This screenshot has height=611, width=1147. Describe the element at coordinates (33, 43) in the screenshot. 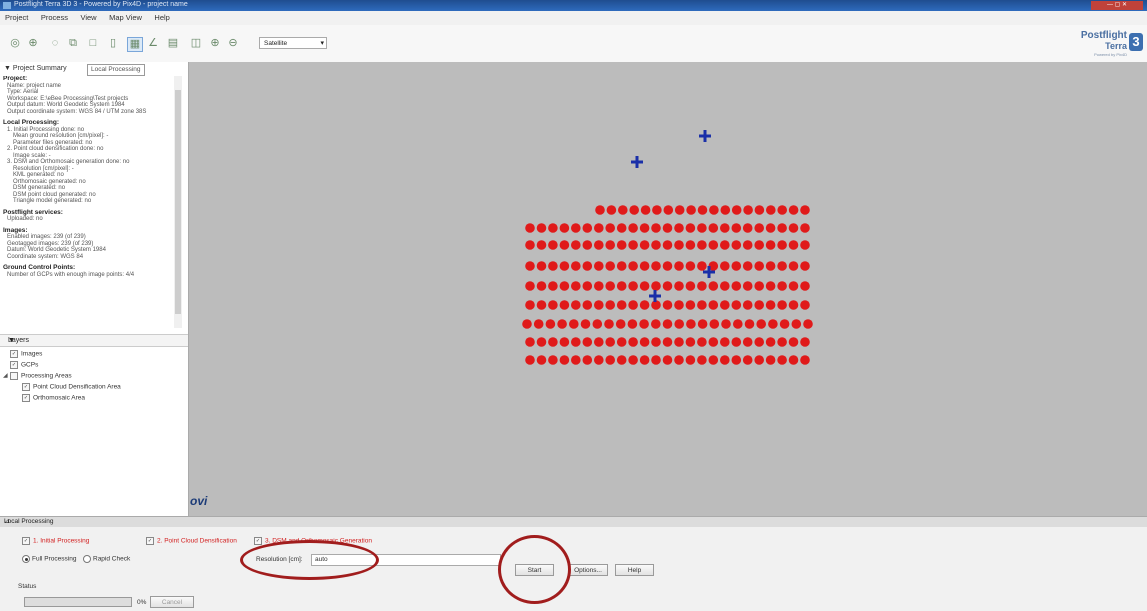

I see `crosshair-icon: ⊕` at that location.